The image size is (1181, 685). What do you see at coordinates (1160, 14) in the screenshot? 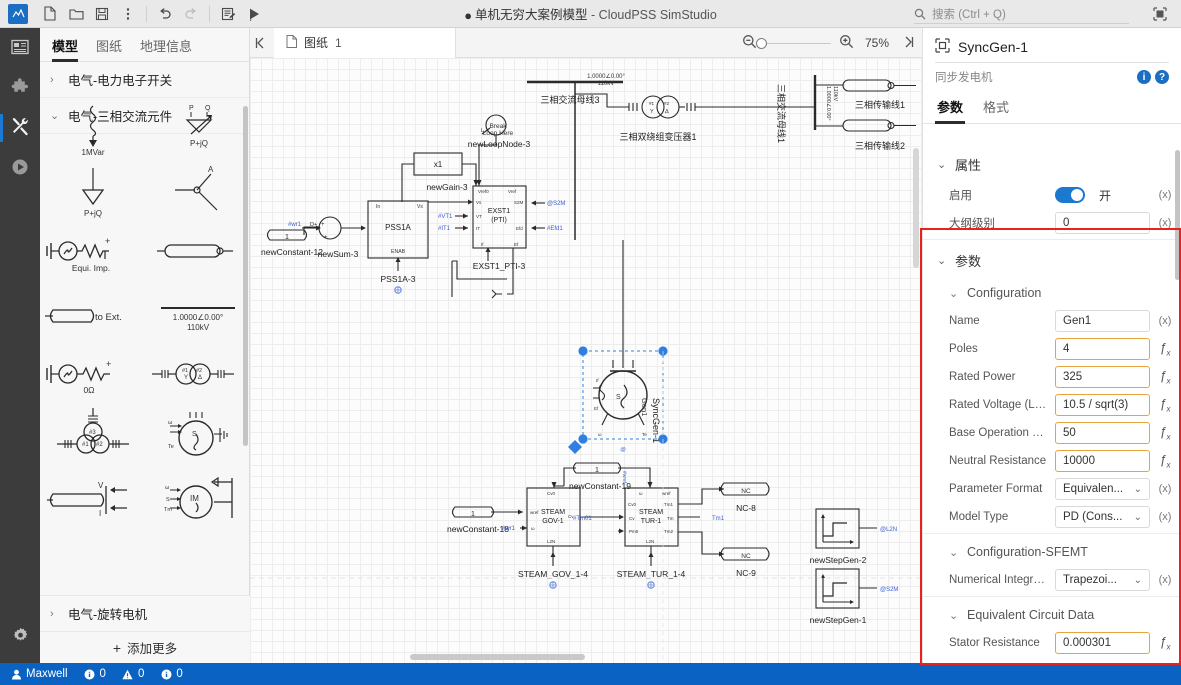
I see `restore-window-icon` at bounding box center [1160, 14].